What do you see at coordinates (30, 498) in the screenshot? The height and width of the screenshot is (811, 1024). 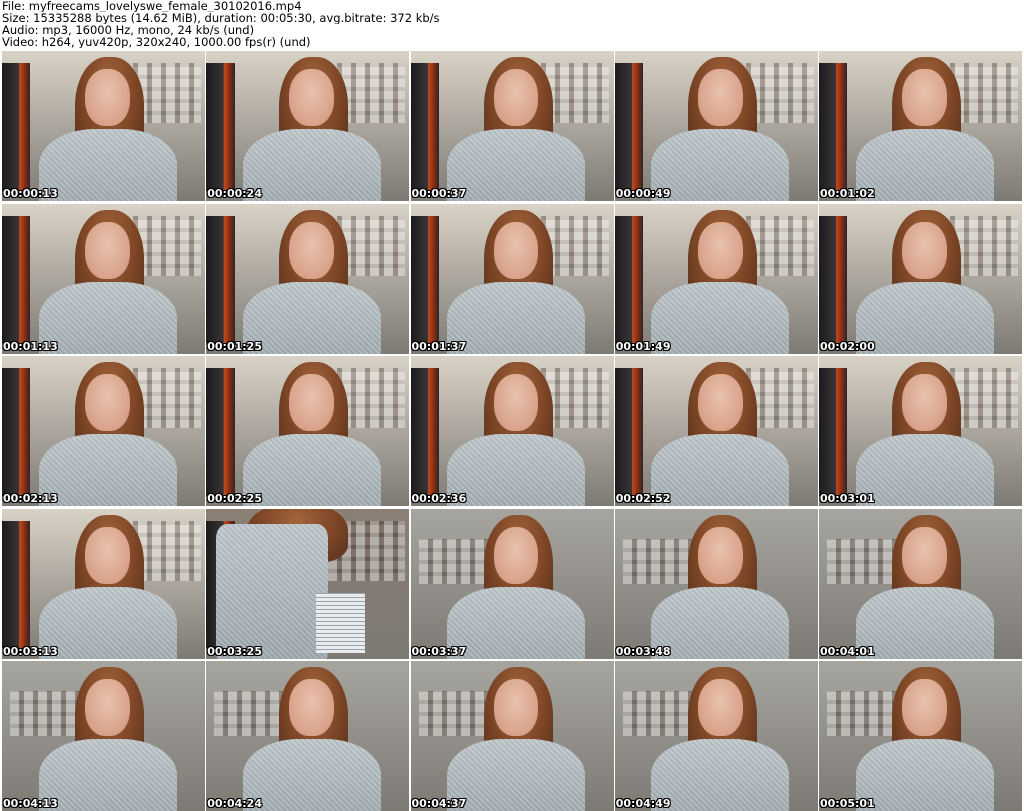 I see `frame-timestamp: 00:02:13` at bounding box center [30, 498].